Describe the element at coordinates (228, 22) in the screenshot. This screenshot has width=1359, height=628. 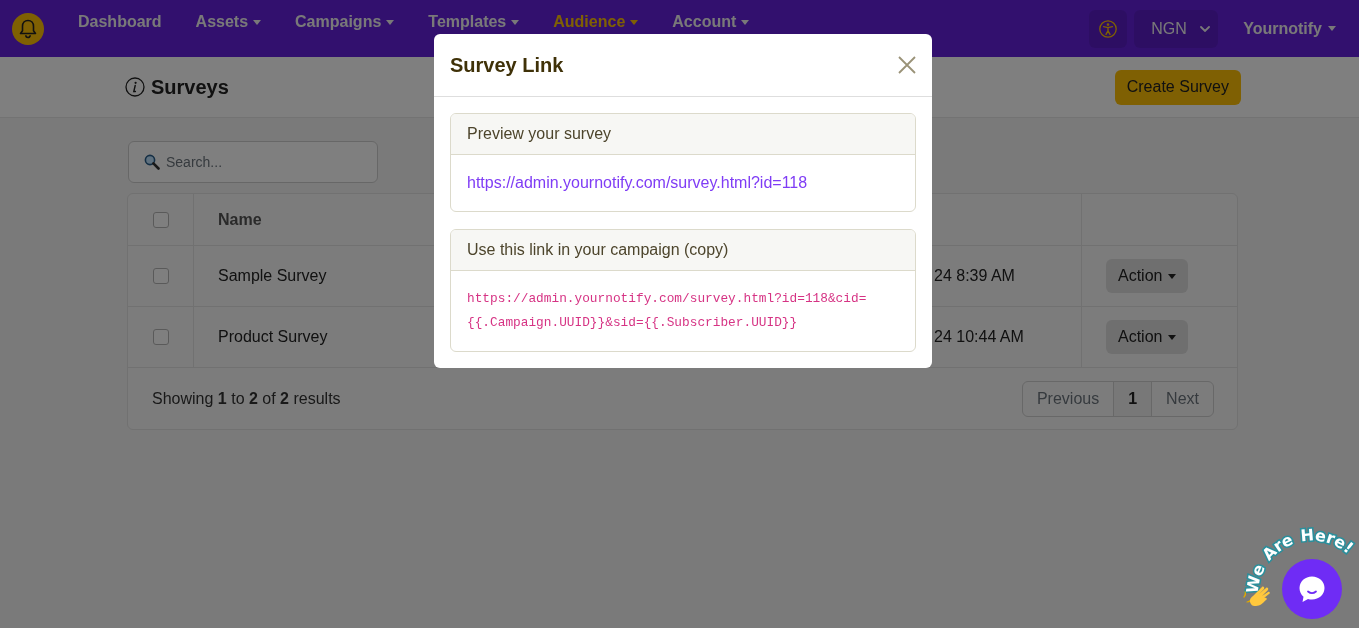
I see `nav-link: Assets` at that location.